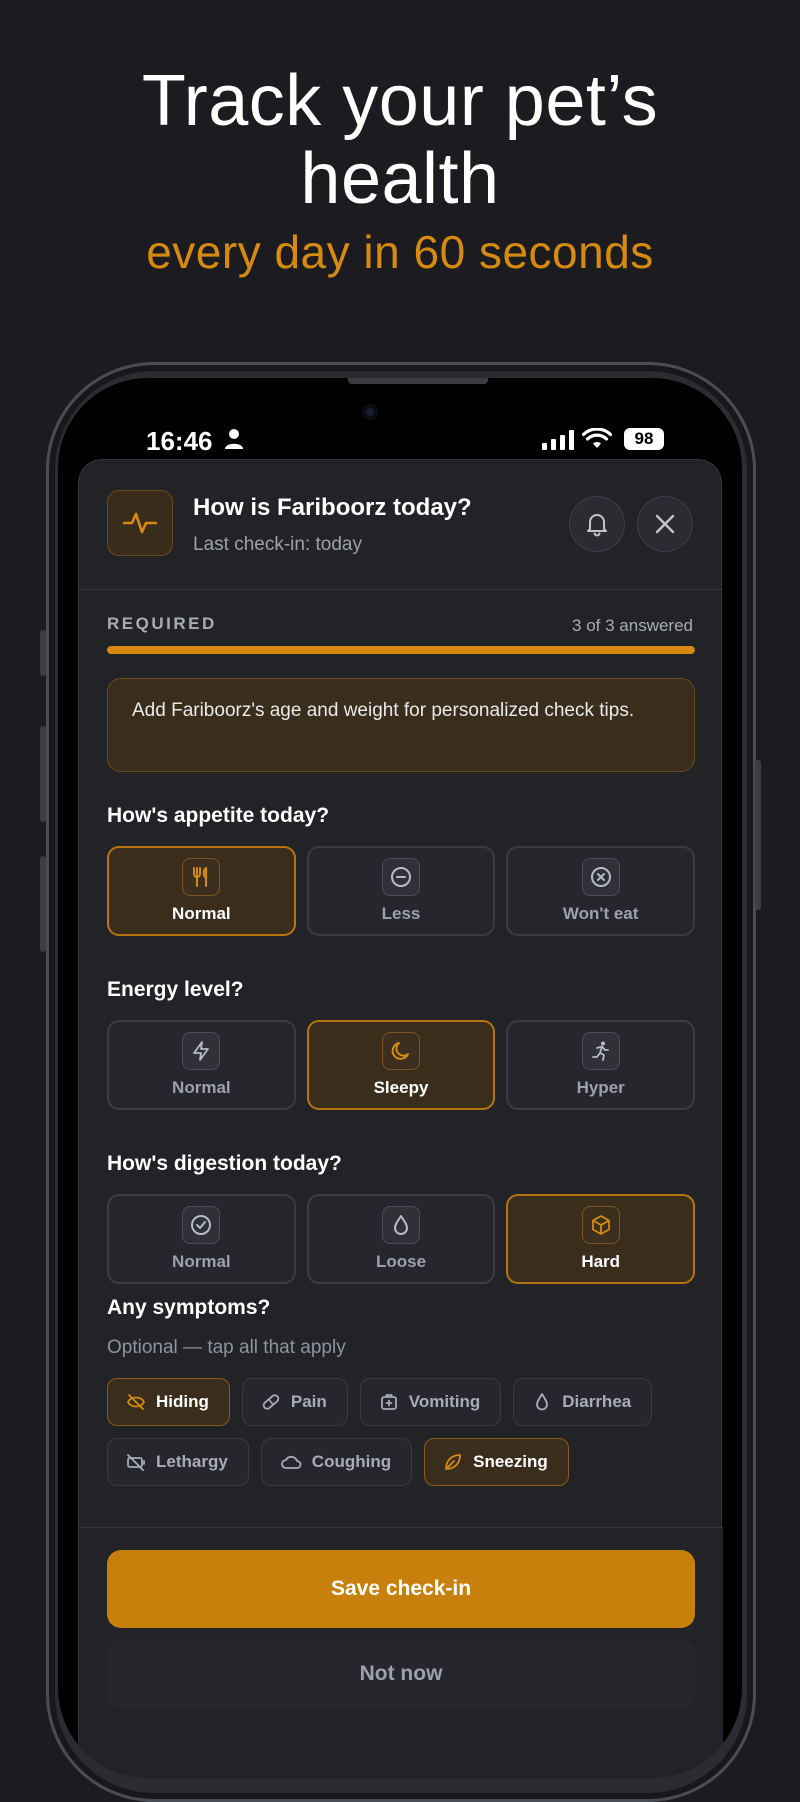 Image resolution: width=800 pixels, height=1802 pixels. Describe the element at coordinates (351, 1461) in the screenshot. I see `chip-label: Coughing` at that location.